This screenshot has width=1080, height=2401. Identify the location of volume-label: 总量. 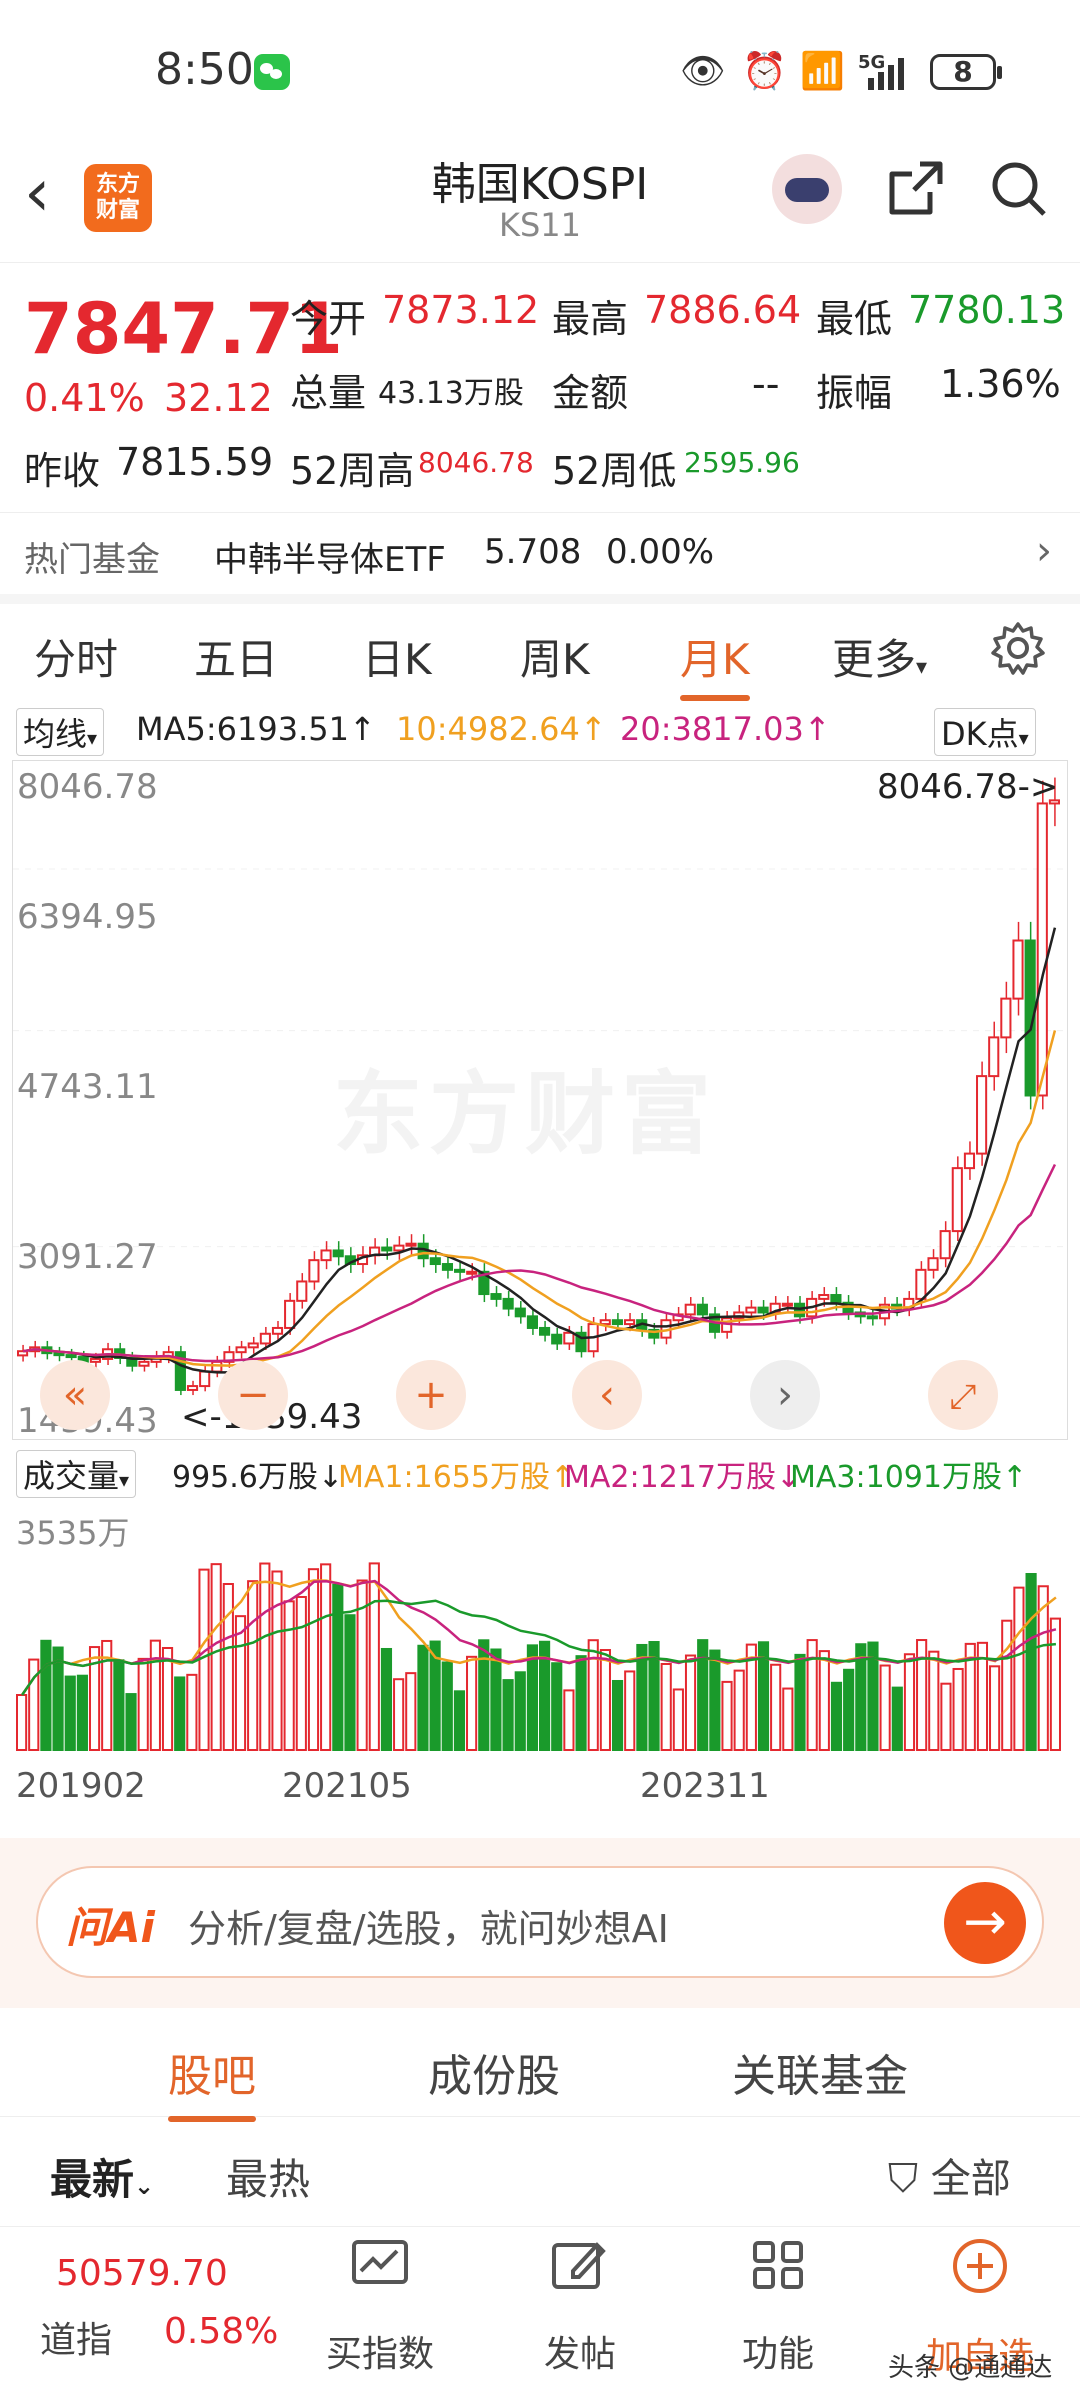
(328, 393).